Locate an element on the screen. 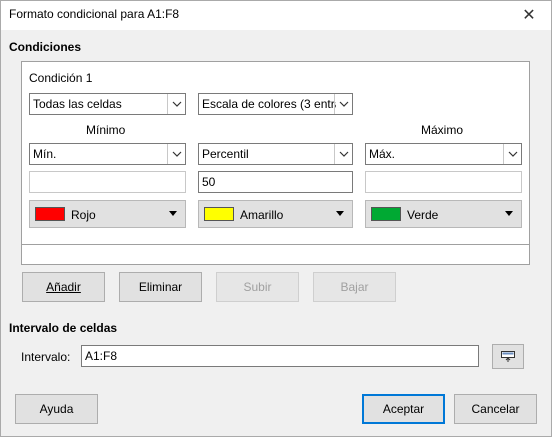 This screenshot has height=437, width=552. window-title: Formato condicional para A1:F8 is located at coordinates (94, 14).